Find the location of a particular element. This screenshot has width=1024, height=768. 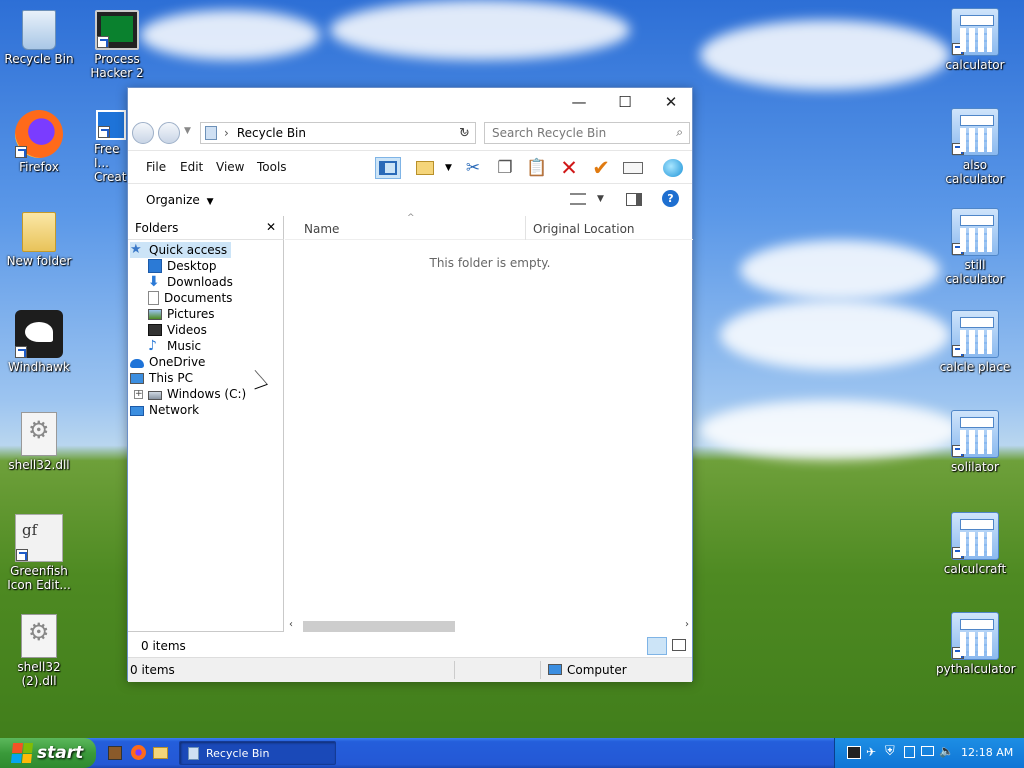

start-button: start is located at coordinates (48, 753).